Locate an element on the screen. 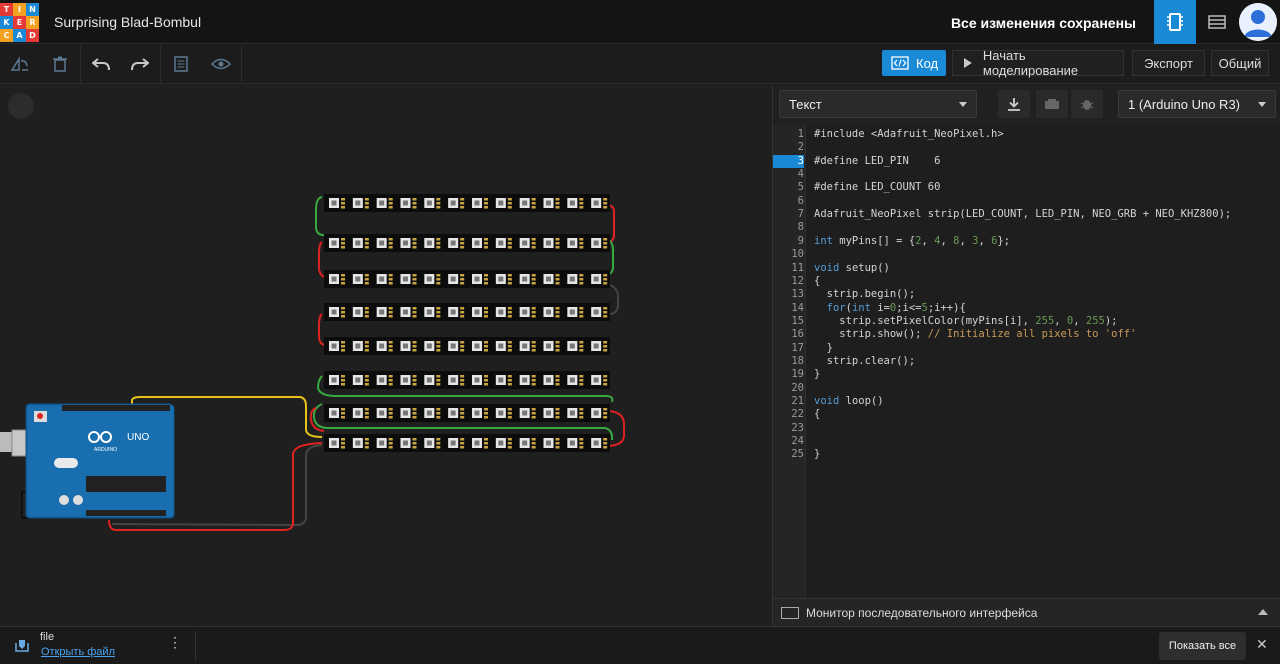 The image size is (1280, 664). code-line: int myPins[] = {2, 4, 8, 3, 6}; is located at coordinates (912, 241).